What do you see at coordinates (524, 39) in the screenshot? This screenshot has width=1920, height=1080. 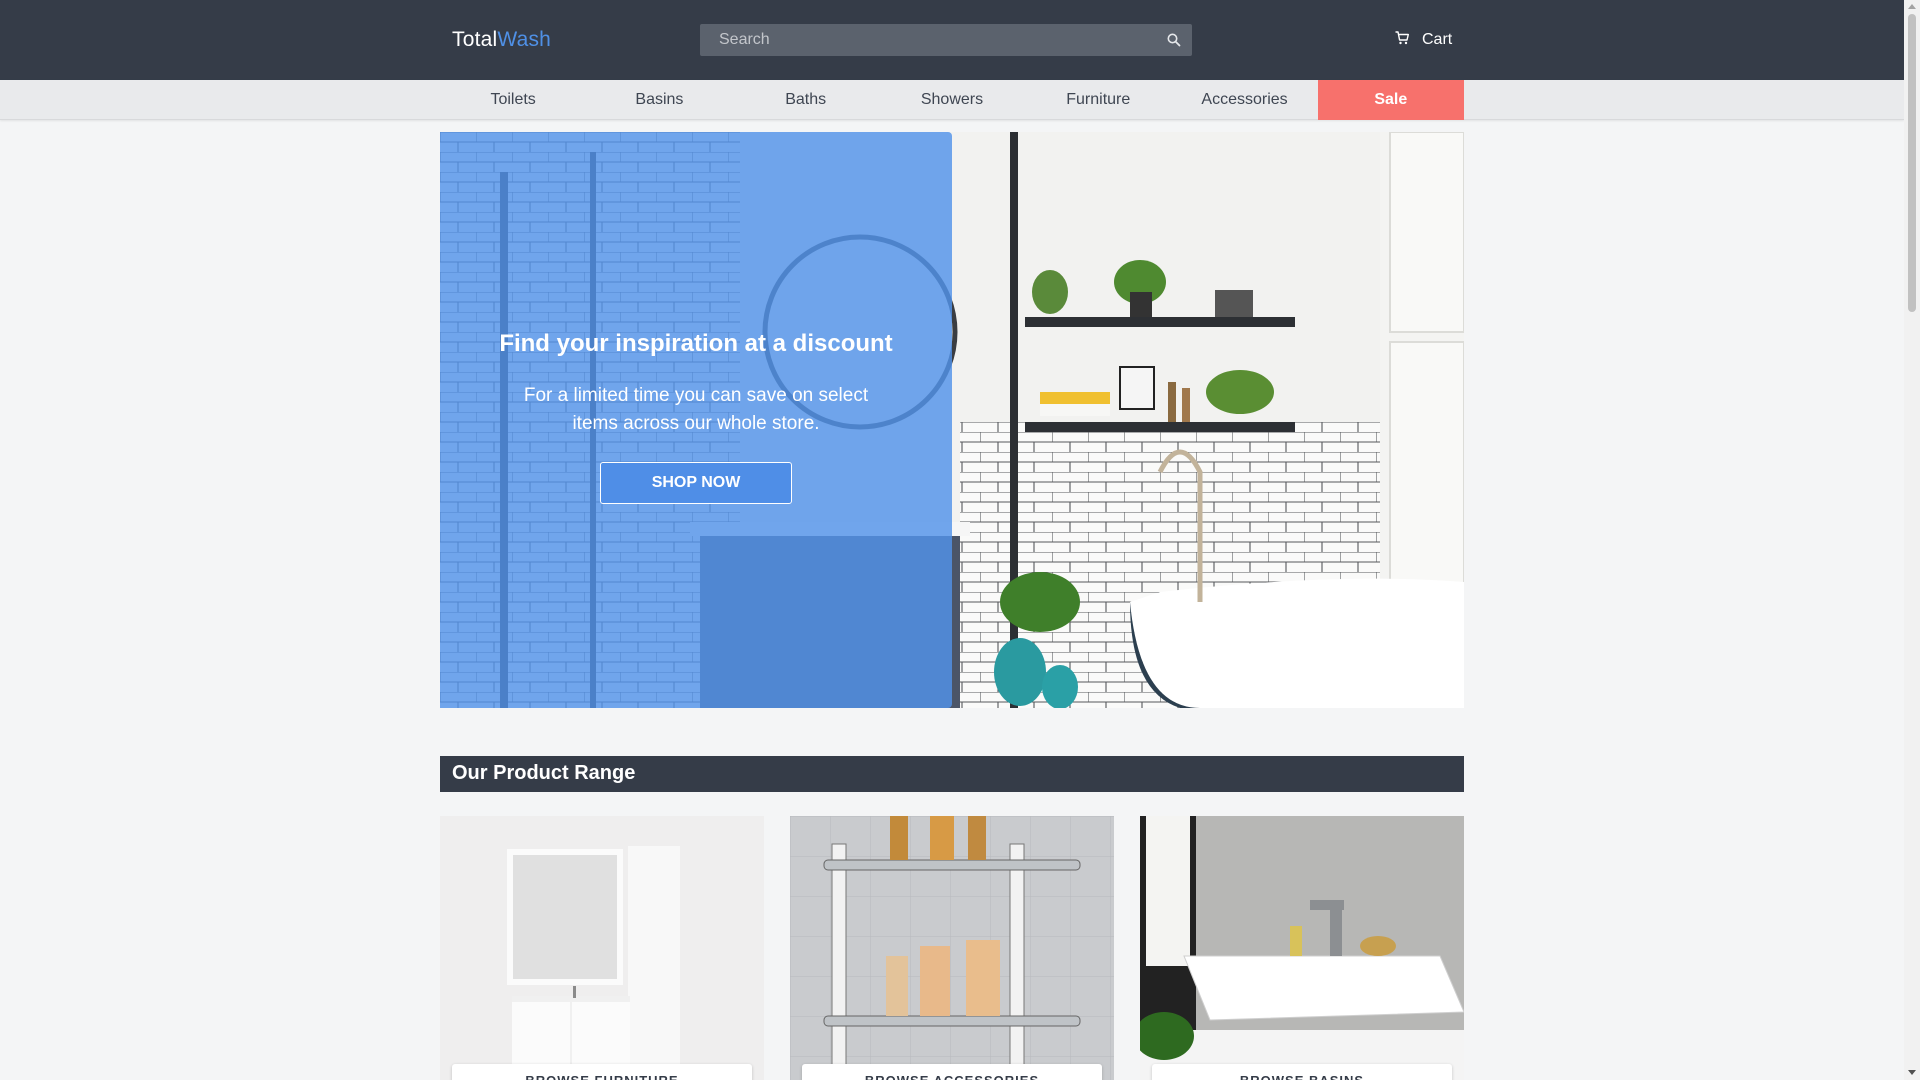 I see `logo-text-accent: Wash` at bounding box center [524, 39].